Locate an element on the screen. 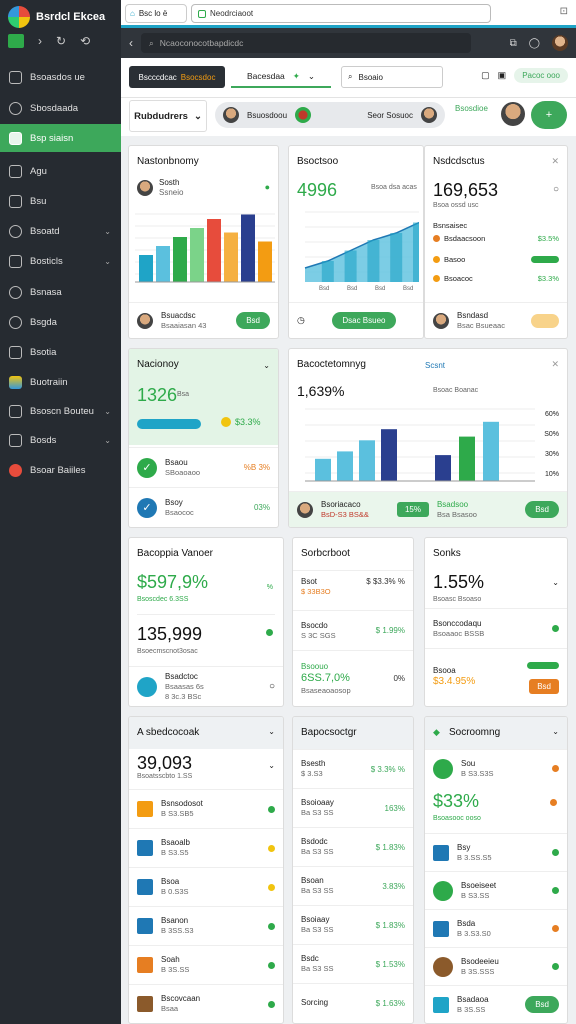  search-icon is located at coordinates (15, 322).